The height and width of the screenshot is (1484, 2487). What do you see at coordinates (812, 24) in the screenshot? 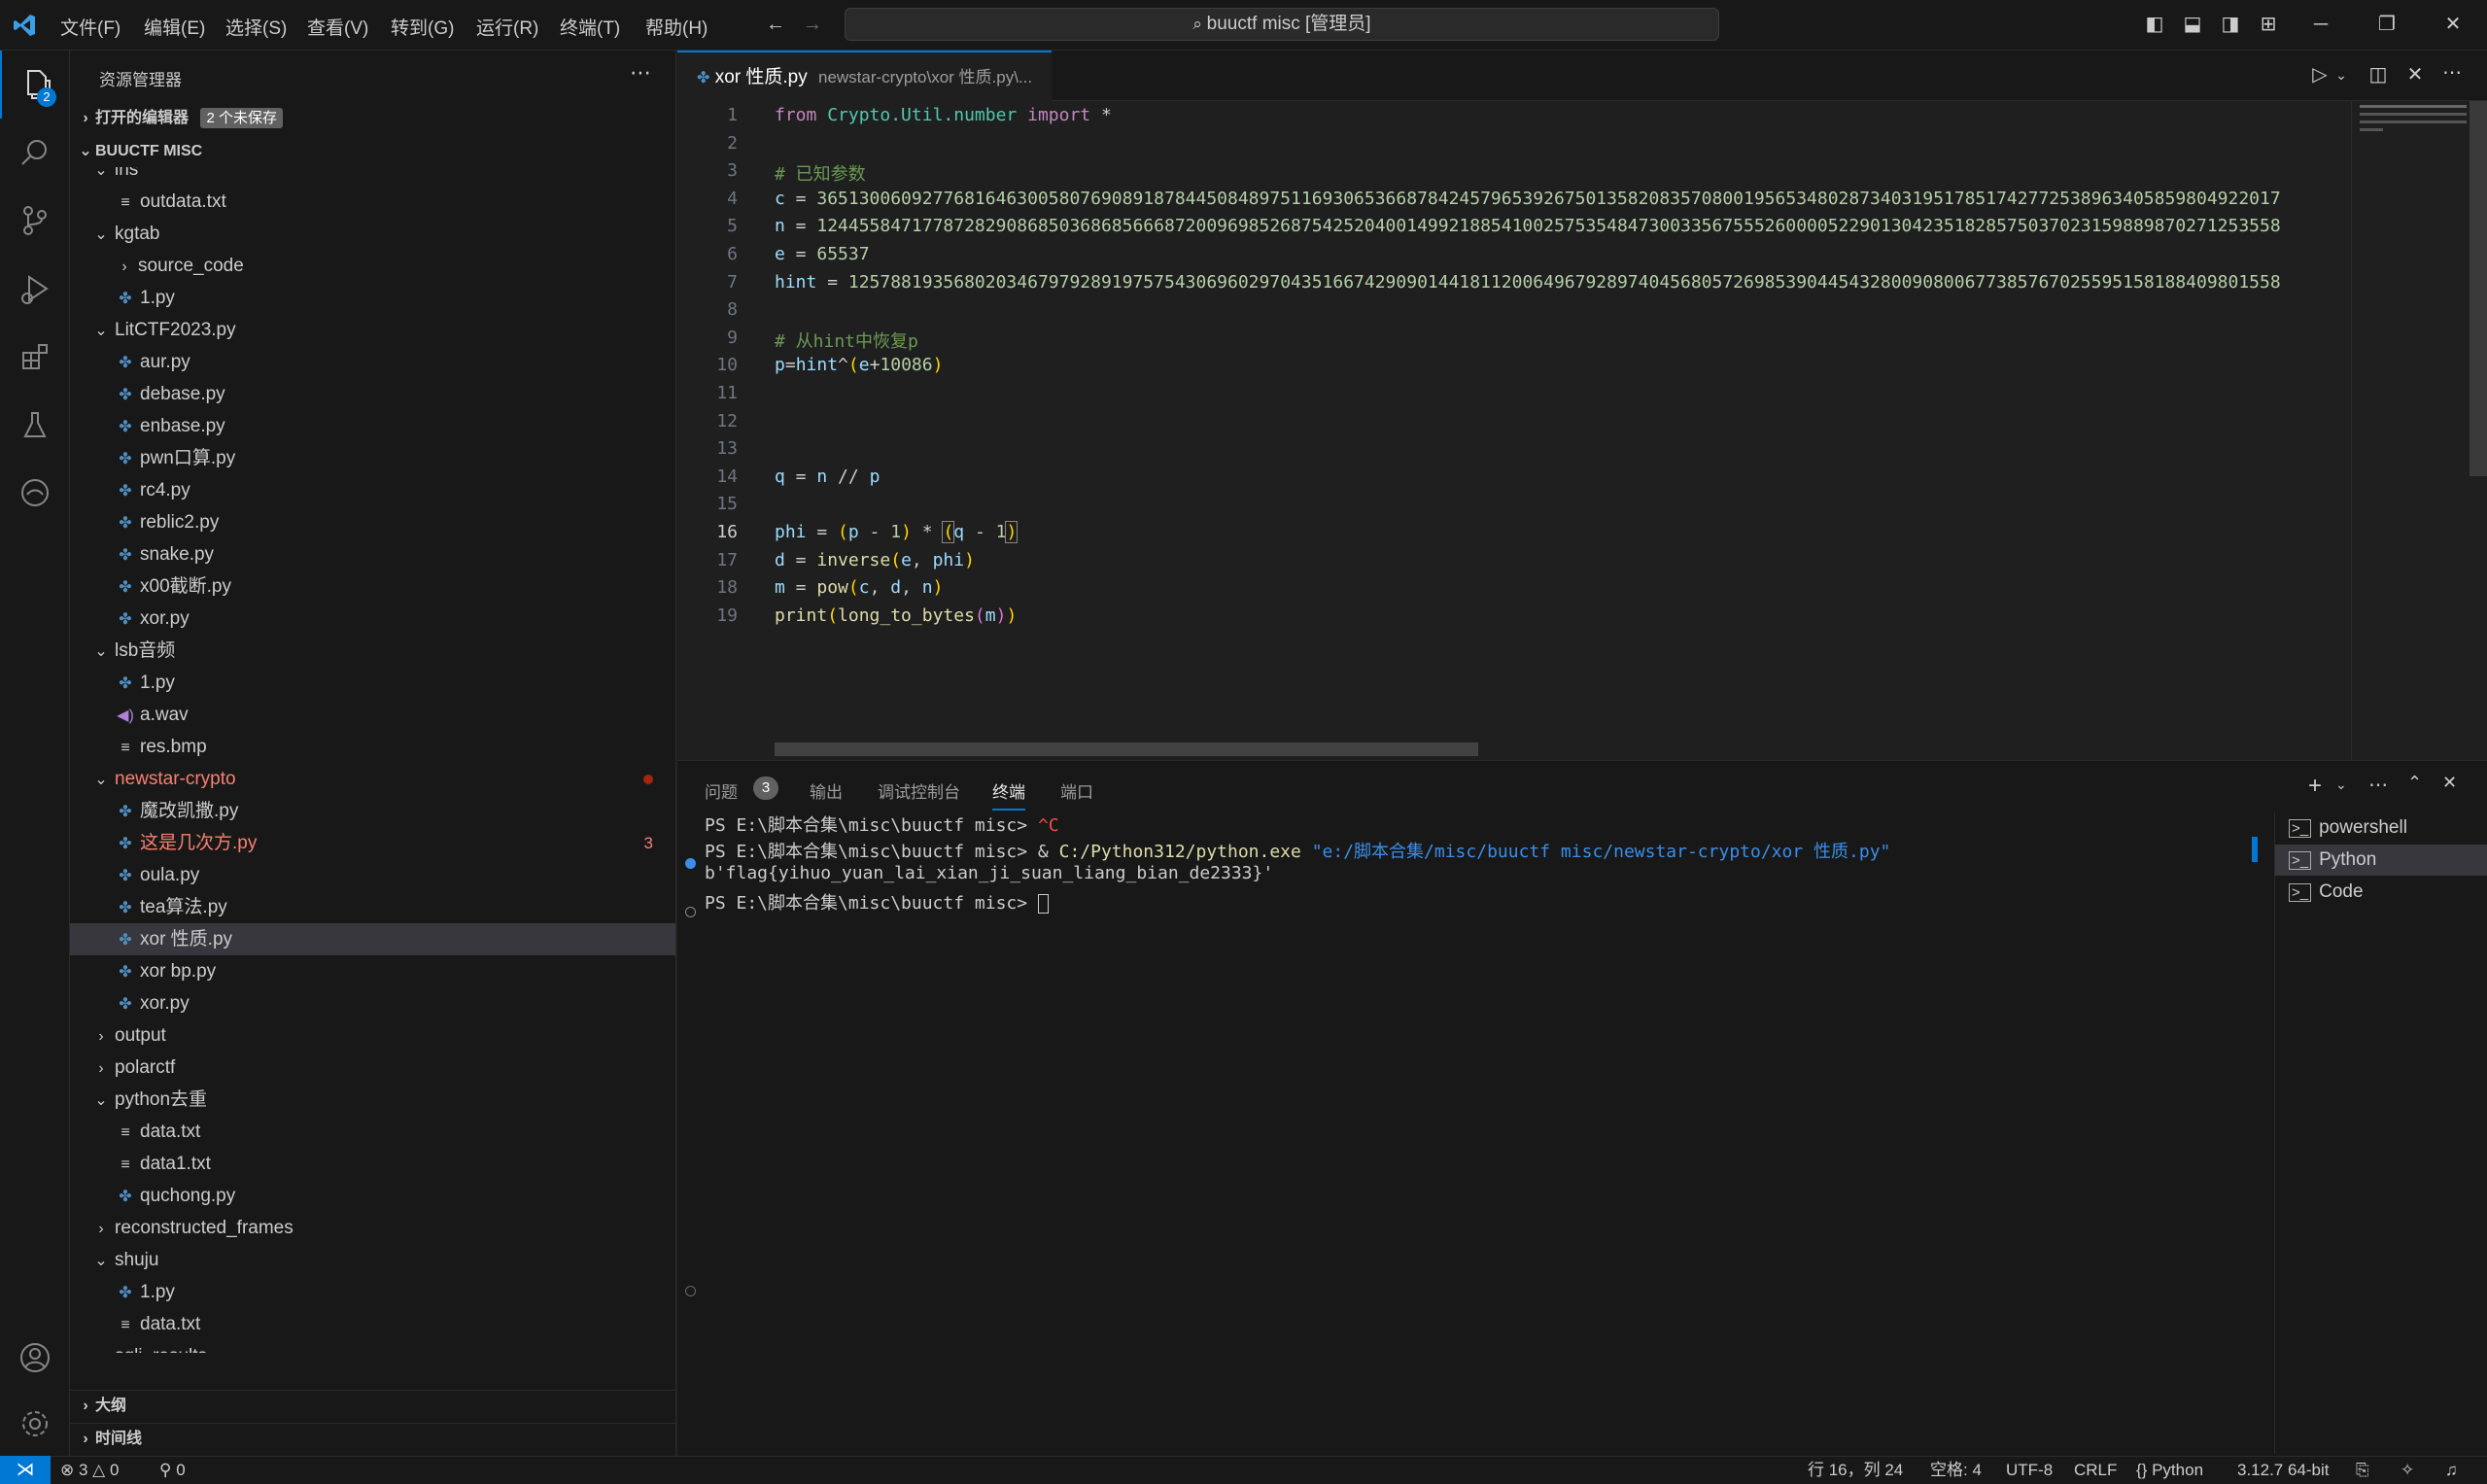
I see `forward-arrow-icon: →` at bounding box center [812, 24].